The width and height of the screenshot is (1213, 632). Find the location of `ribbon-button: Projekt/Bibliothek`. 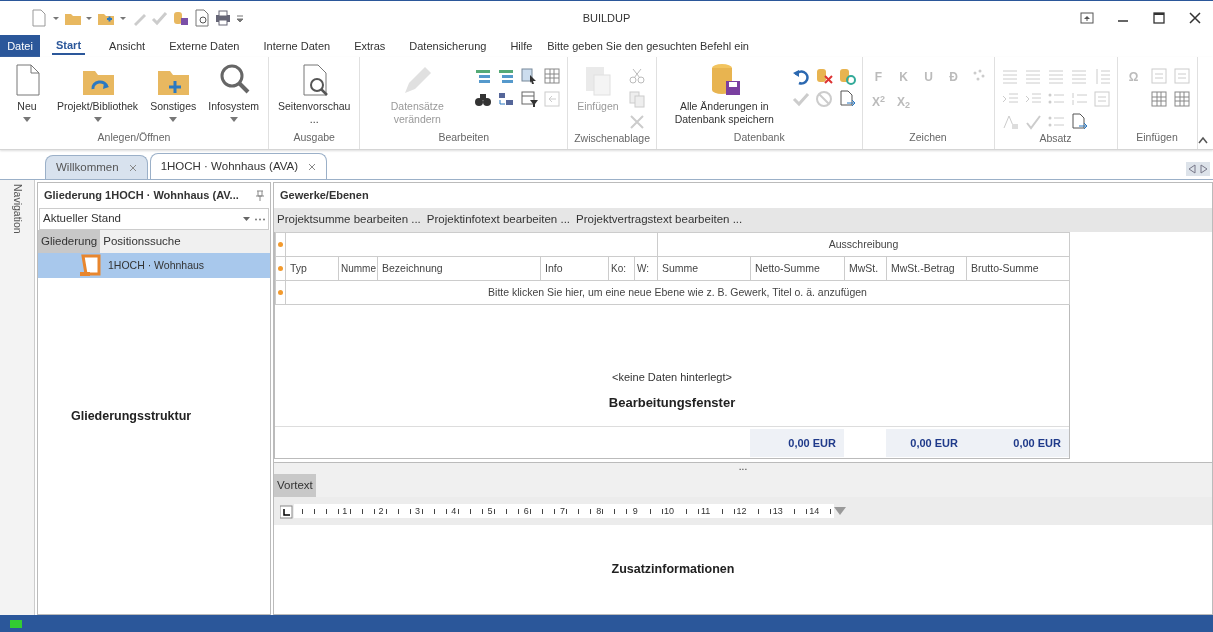

ribbon-button: Projekt/Bibliothek is located at coordinates (98, 91).